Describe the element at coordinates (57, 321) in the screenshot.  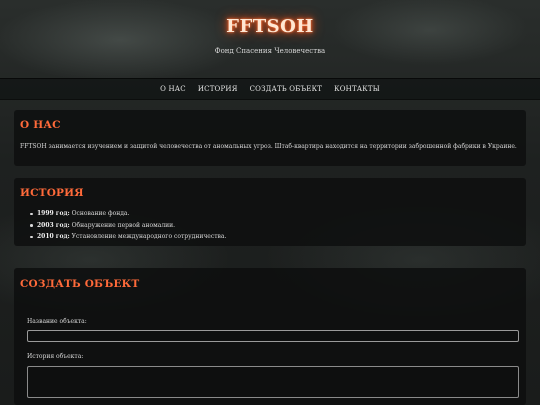
I see `object-name-label: Название объекта:` at that location.